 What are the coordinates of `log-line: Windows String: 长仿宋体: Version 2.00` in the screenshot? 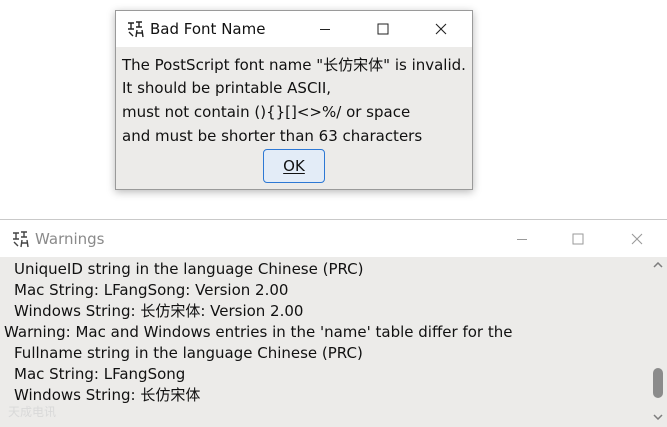 It's located at (159, 311).